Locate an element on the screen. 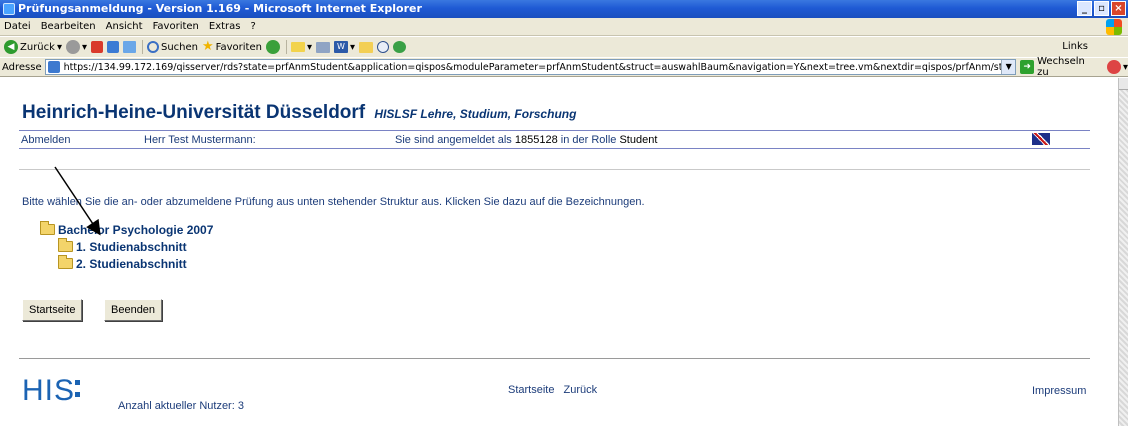 This screenshot has width=1128, height=426. research-button is located at coordinates (400, 47).